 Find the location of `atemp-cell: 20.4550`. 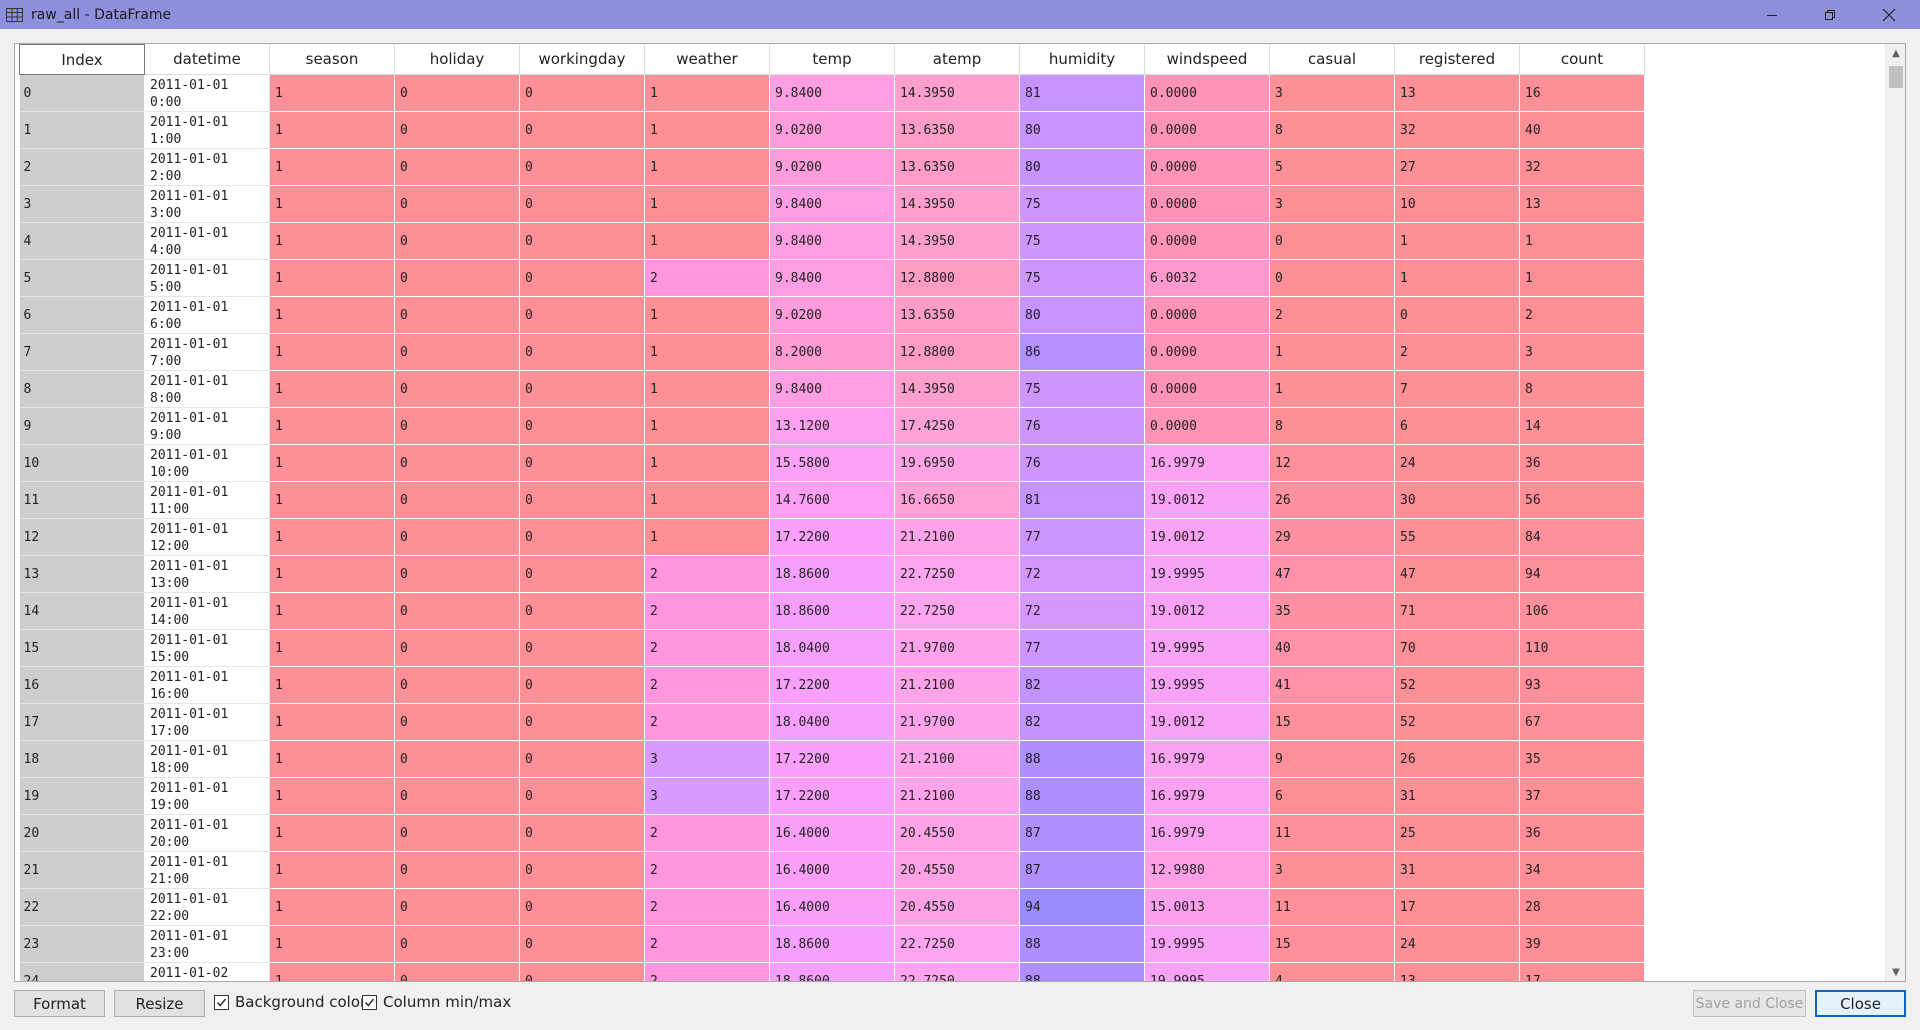

atemp-cell: 20.4550 is located at coordinates (957, 870).